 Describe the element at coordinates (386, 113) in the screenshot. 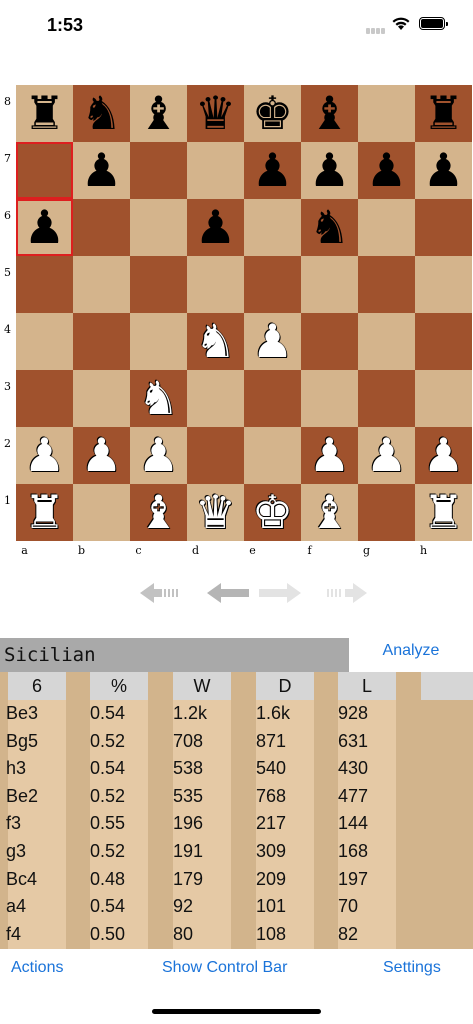

I see `square-g8` at that location.